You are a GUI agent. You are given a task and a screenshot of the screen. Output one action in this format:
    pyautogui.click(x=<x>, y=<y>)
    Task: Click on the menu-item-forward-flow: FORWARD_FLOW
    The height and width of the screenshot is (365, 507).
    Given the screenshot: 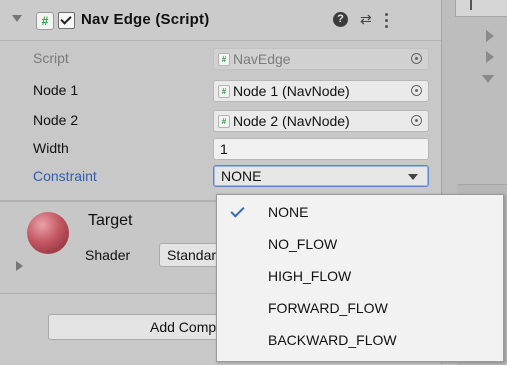 What is the action you would take?
    pyautogui.click(x=360, y=308)
    